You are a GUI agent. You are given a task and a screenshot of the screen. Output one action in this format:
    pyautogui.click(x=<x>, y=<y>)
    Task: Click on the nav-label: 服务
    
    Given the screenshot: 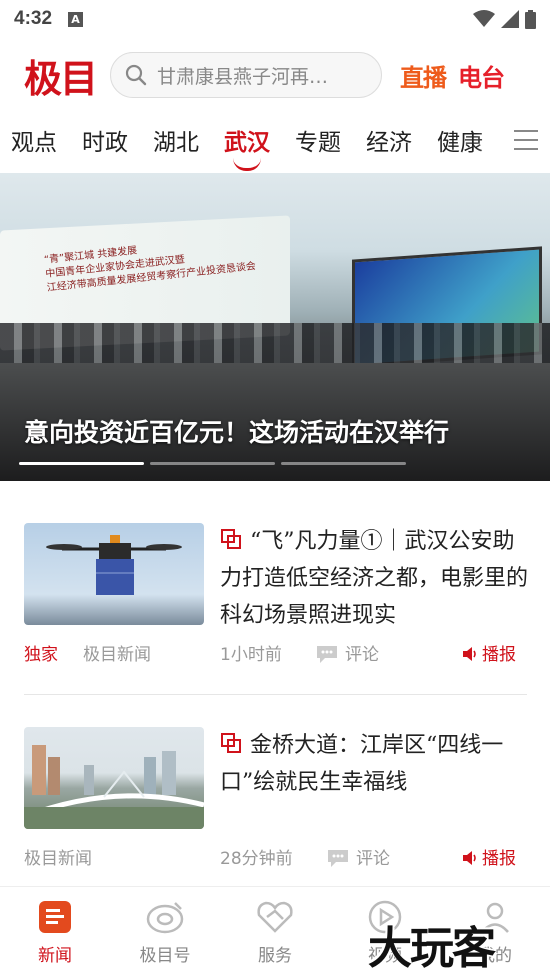 What is the action you would take?
    pyautogui.click(x=275, y=956)
    